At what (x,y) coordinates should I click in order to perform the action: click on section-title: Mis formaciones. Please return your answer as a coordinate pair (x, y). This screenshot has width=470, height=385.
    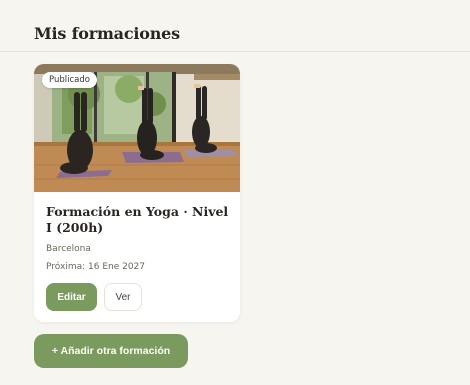
    Looking at the image, I should click on (107, 33).